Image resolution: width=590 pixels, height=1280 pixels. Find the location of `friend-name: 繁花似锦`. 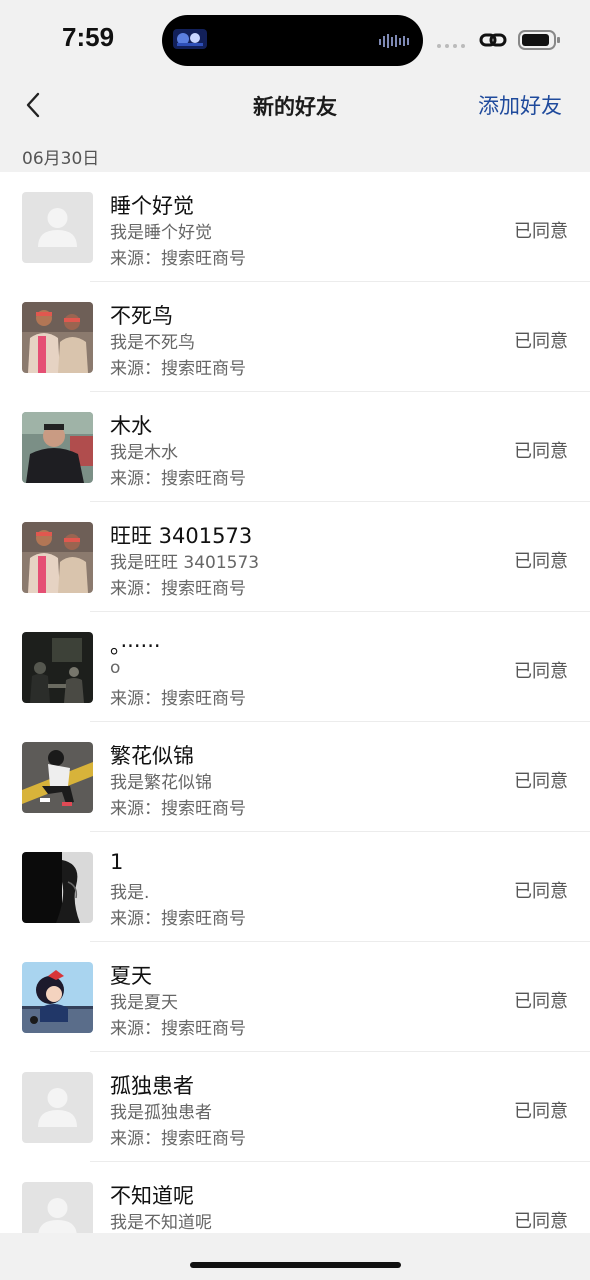

friend-name: 繁花似锦 is located at coordinates (152, 756).